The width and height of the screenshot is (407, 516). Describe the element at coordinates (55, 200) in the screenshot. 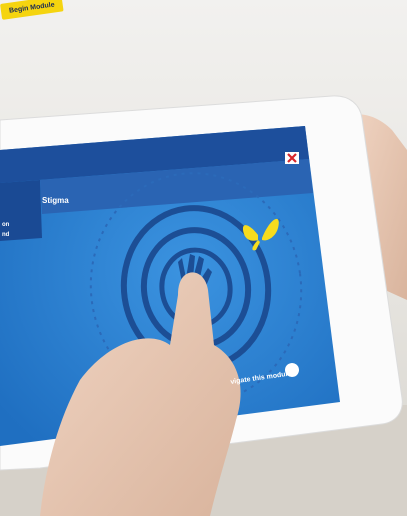

I see `module-title: Stigma` at that location.